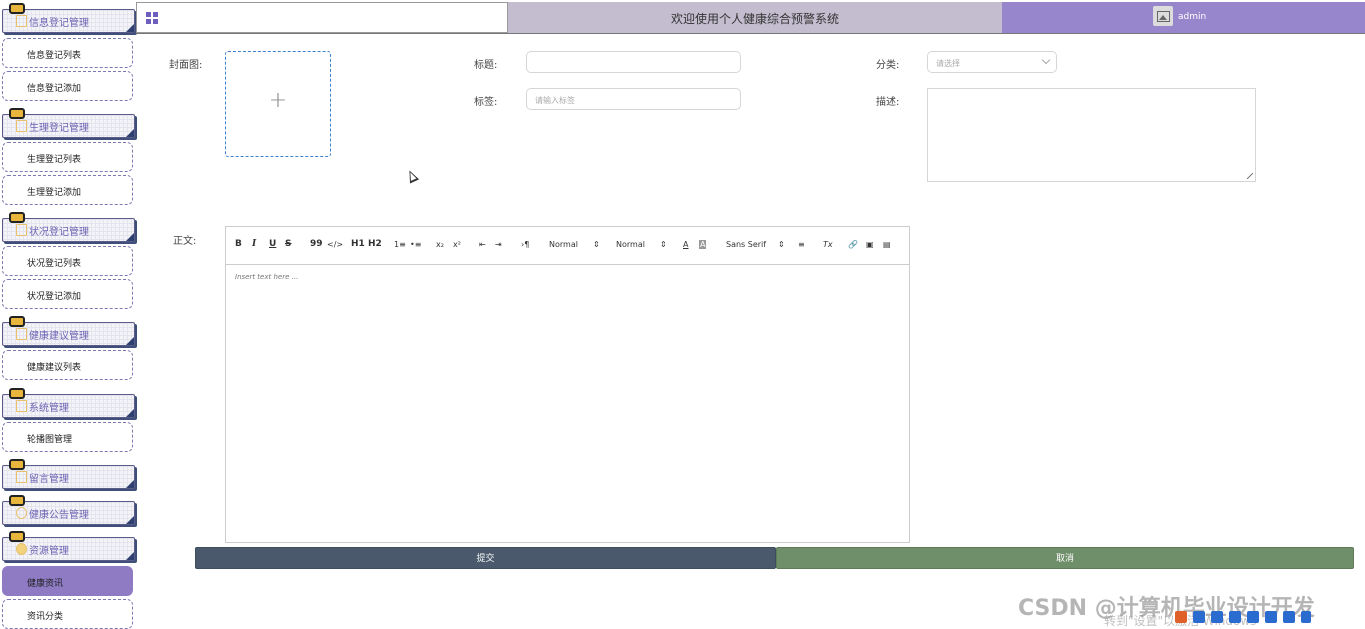  What do you see at coordinates (630, 244) in the screenshot?
I see `header-select: Normal` at bounding box center [630, 244].